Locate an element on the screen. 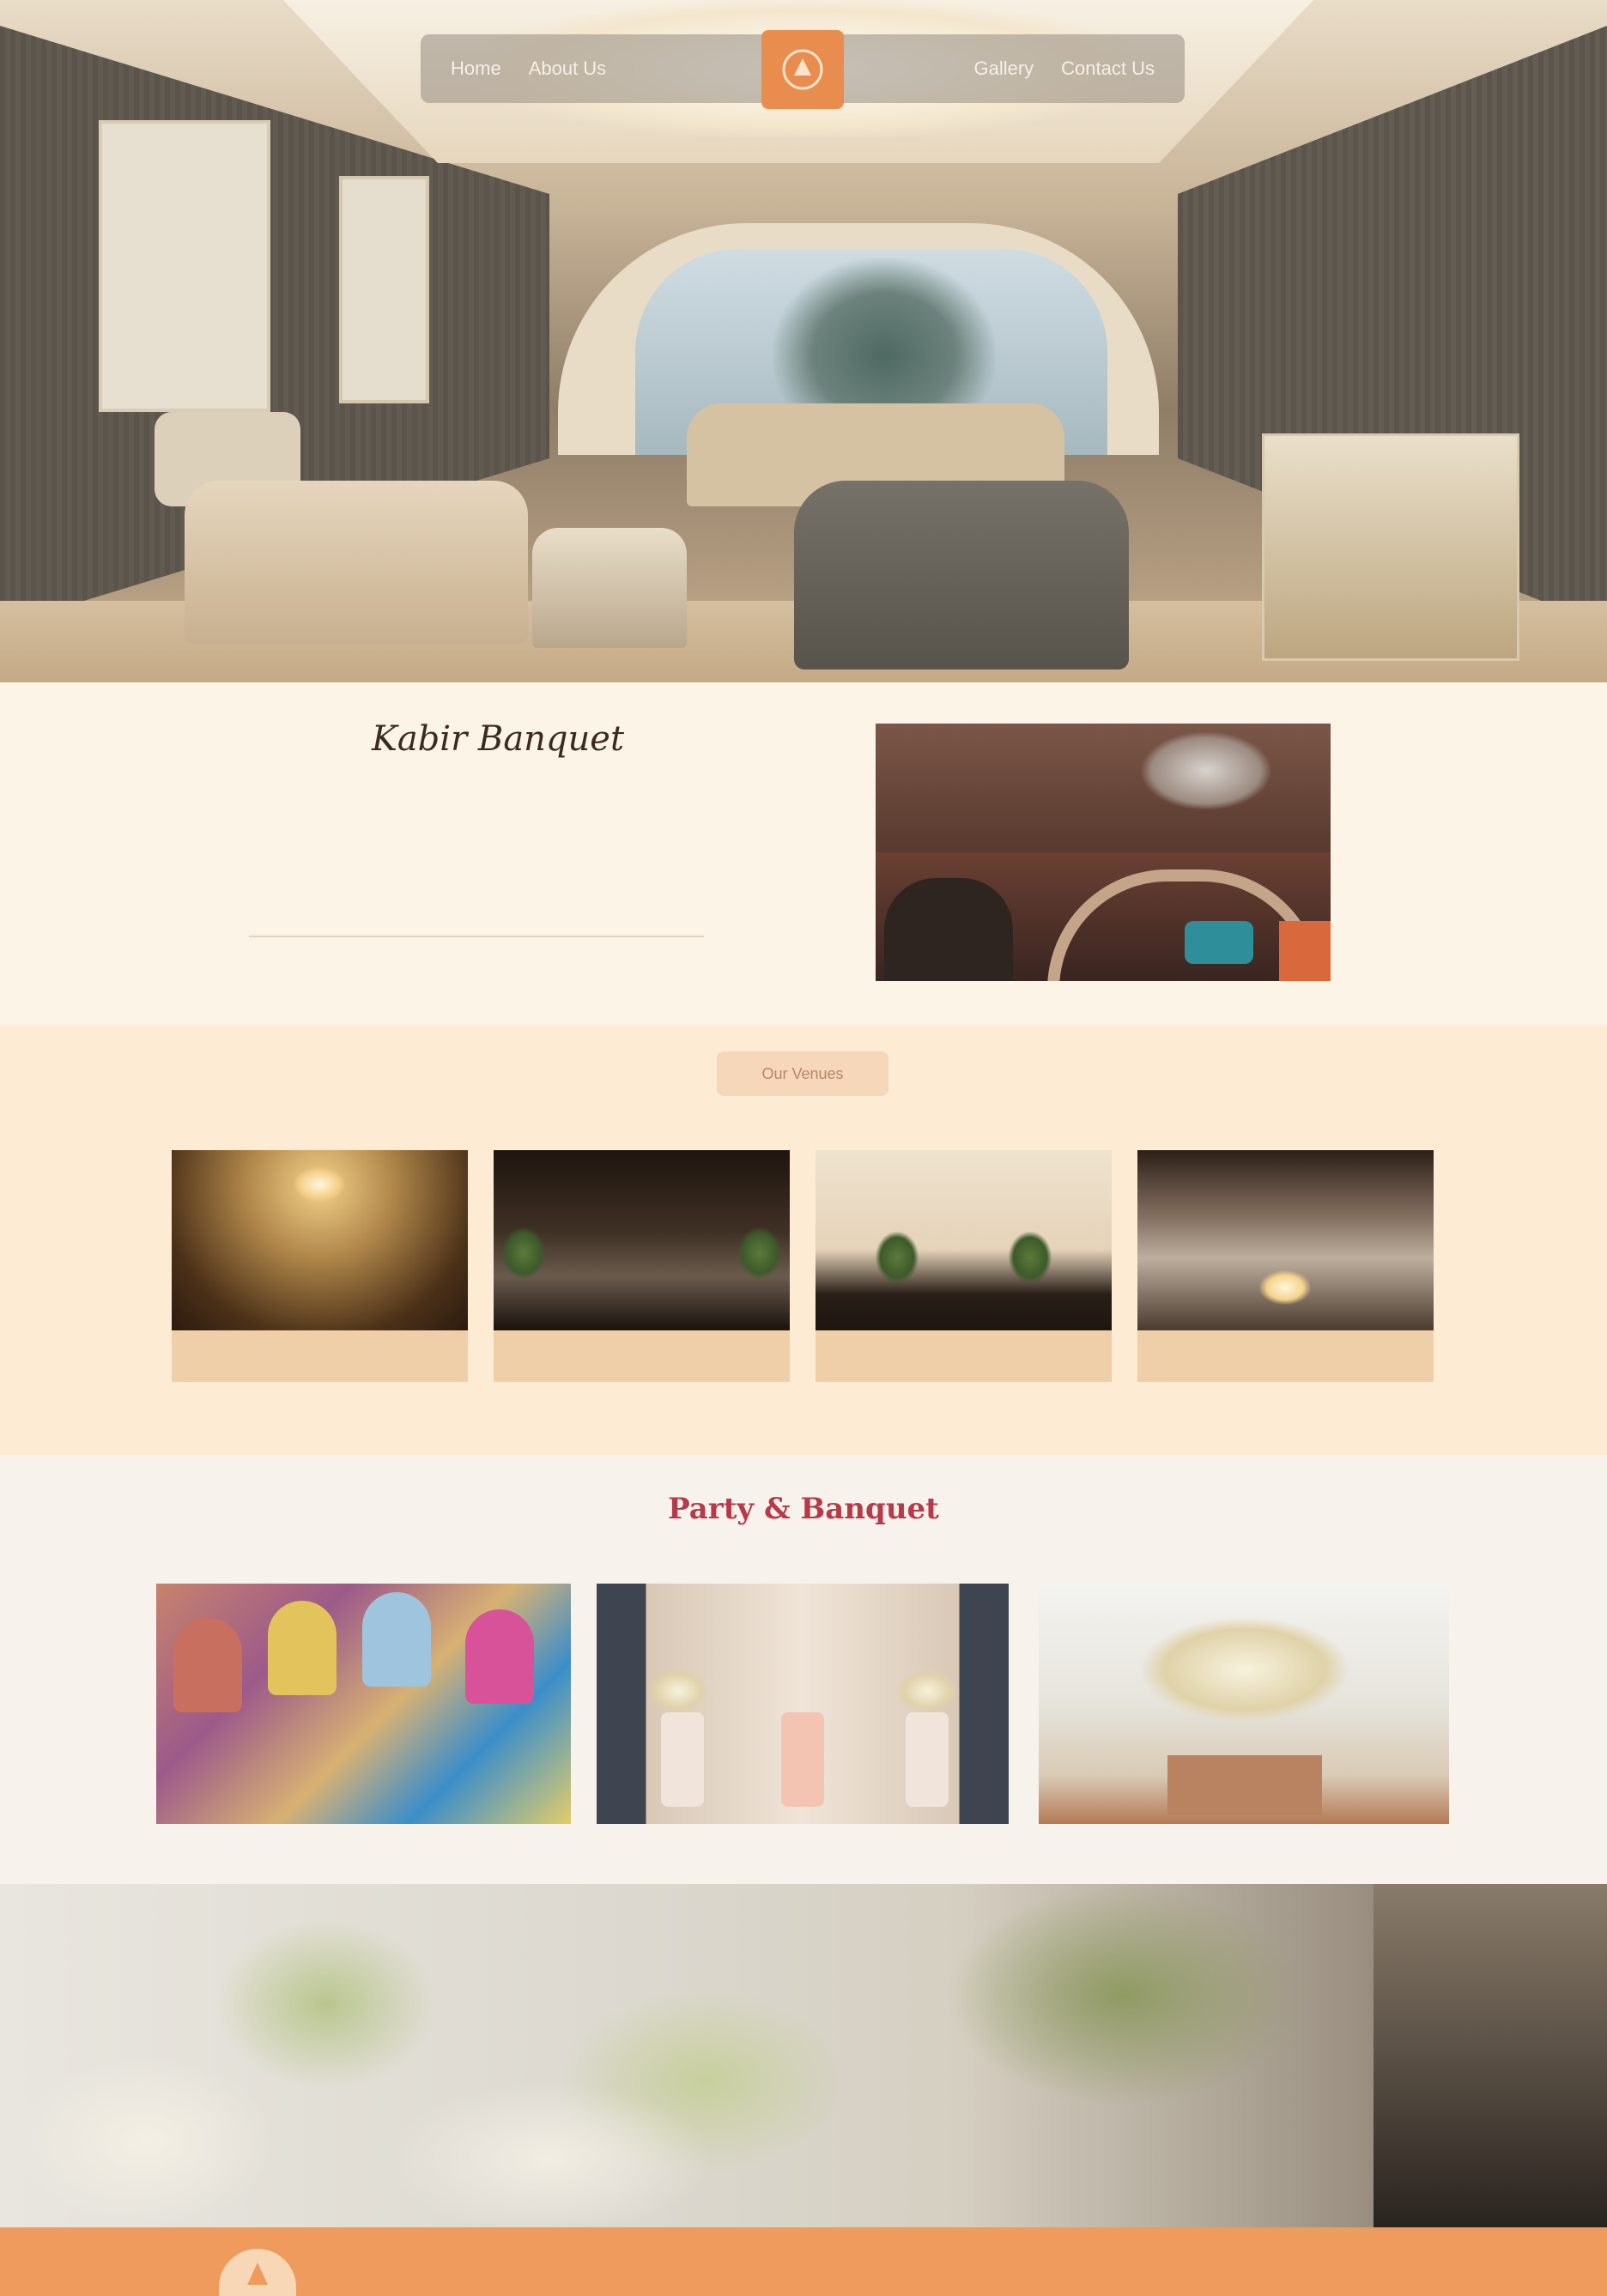  hero-sofa-left is located at coordinates (356, 562).